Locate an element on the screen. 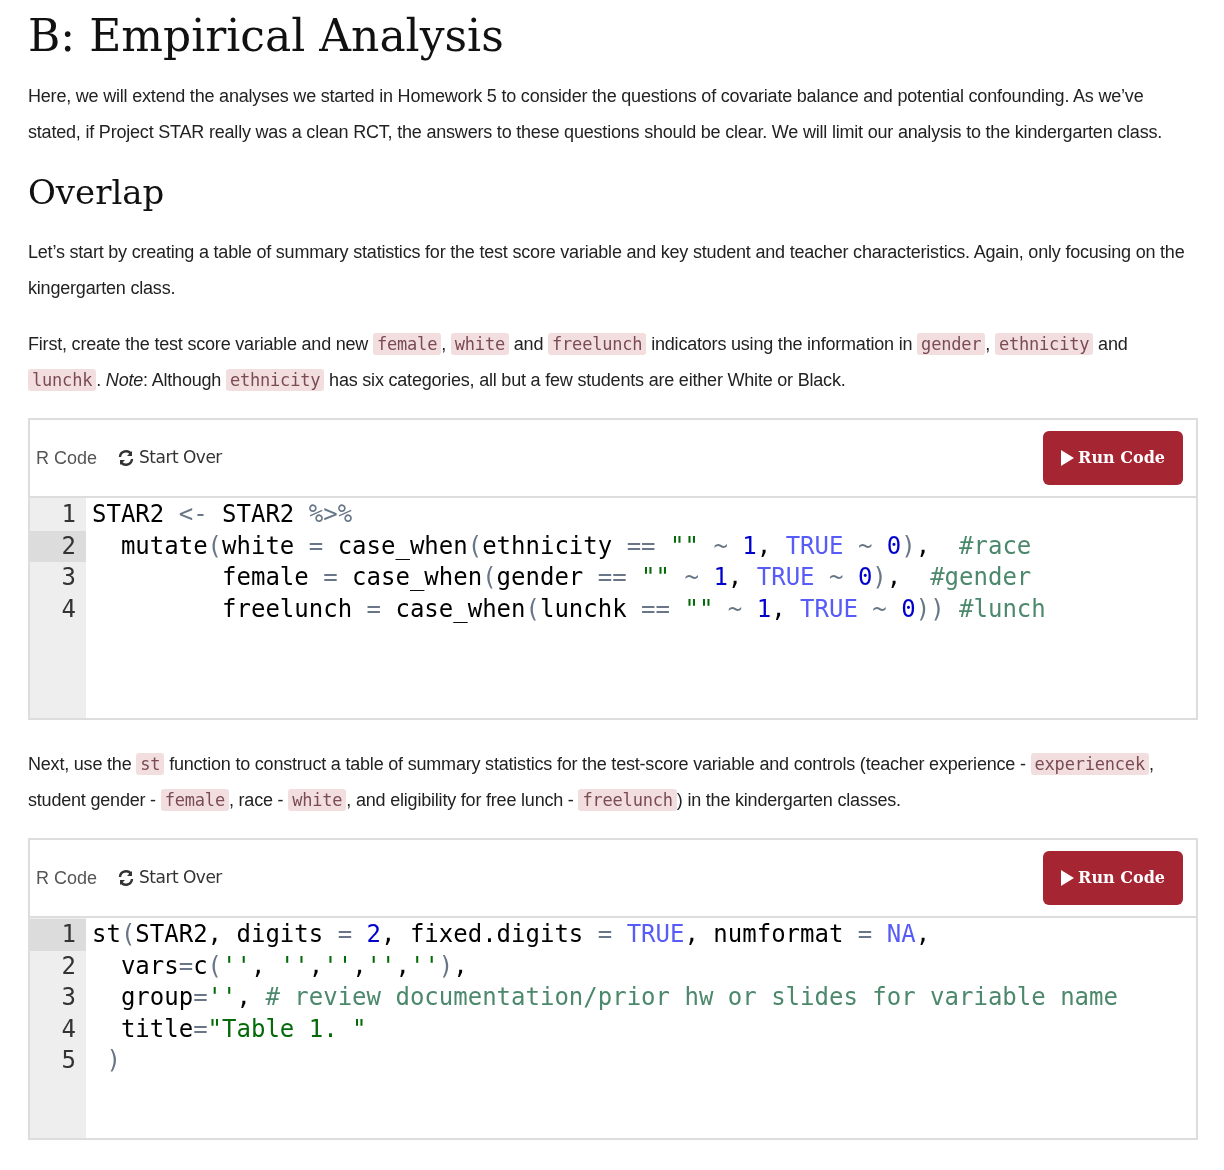 Image resolution: width=1224 pixels, height=1170 pixels. code-line: mutate(white = case_when(ethnicity == "" ~ 1, TRUE ~ 0), #race is located at coordinates (576, 546).